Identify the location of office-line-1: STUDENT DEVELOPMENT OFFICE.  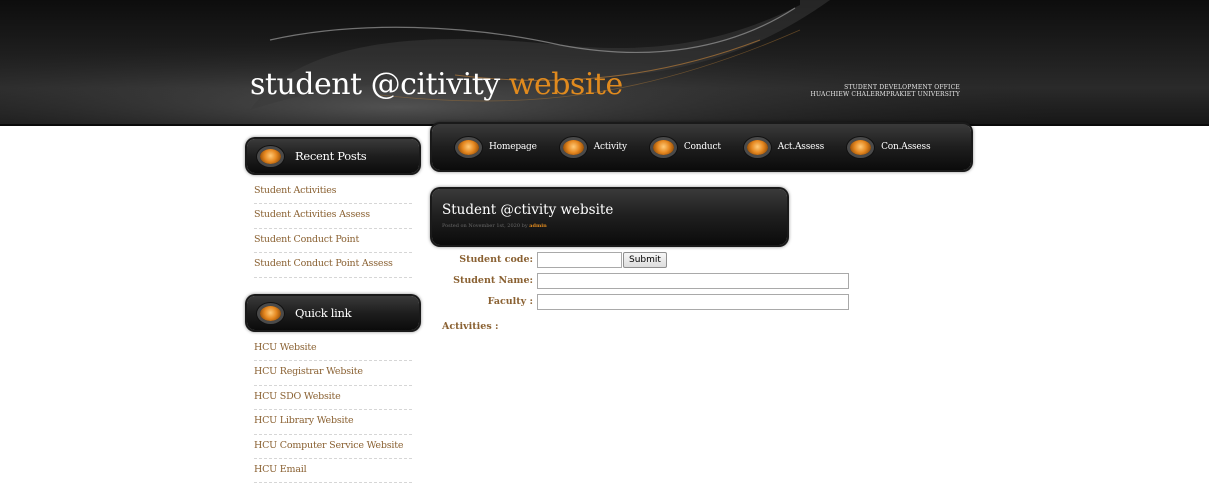
(902, 87).